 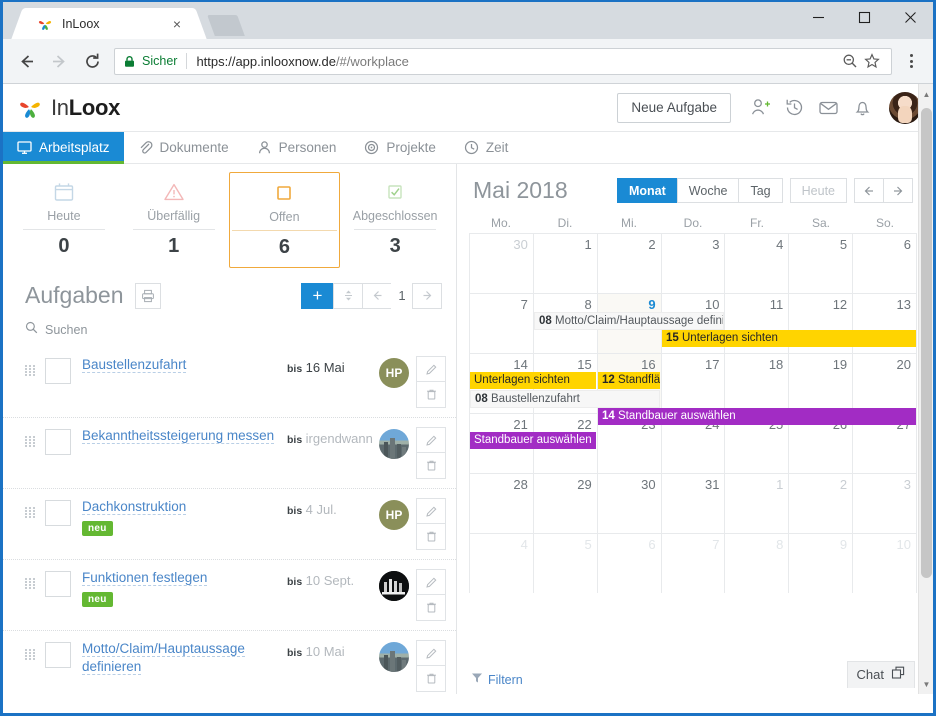 I want to click on nav-tab-projekte: Projekte, so click(x=400, y=147).